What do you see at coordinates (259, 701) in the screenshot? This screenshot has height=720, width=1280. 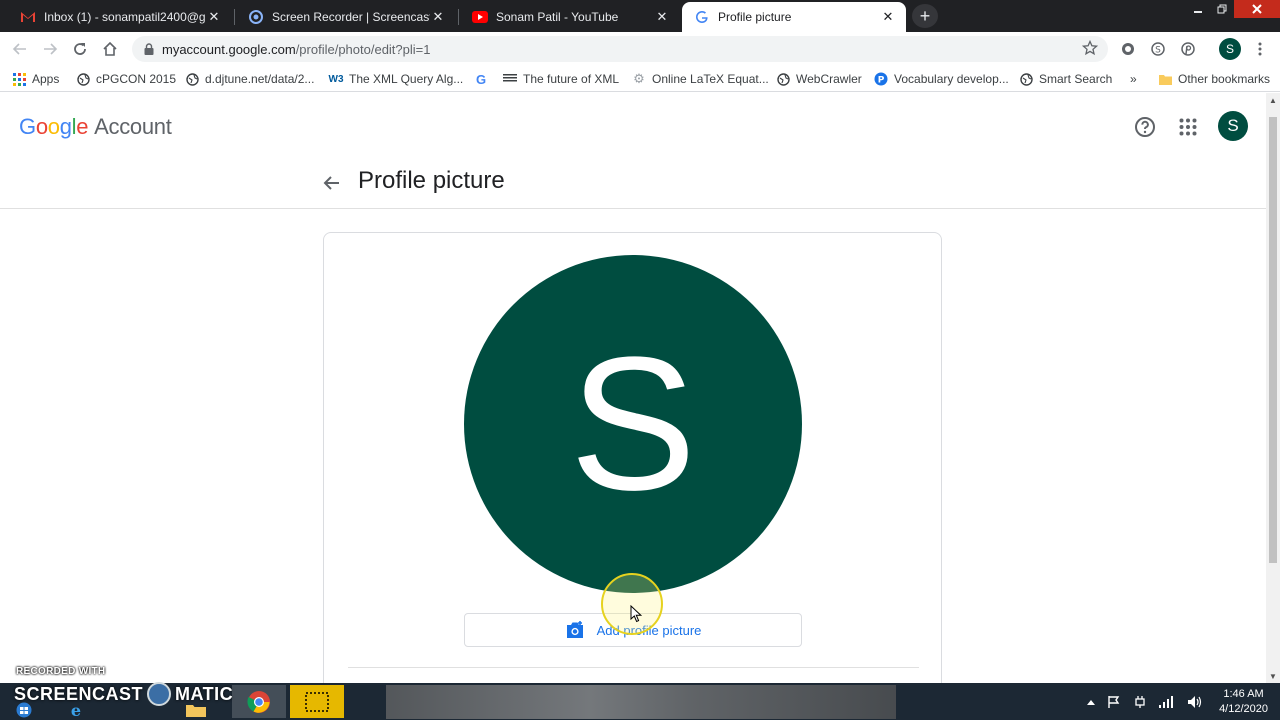 I see `chrome-taskbar-icon` at bounding box center [259, 701].